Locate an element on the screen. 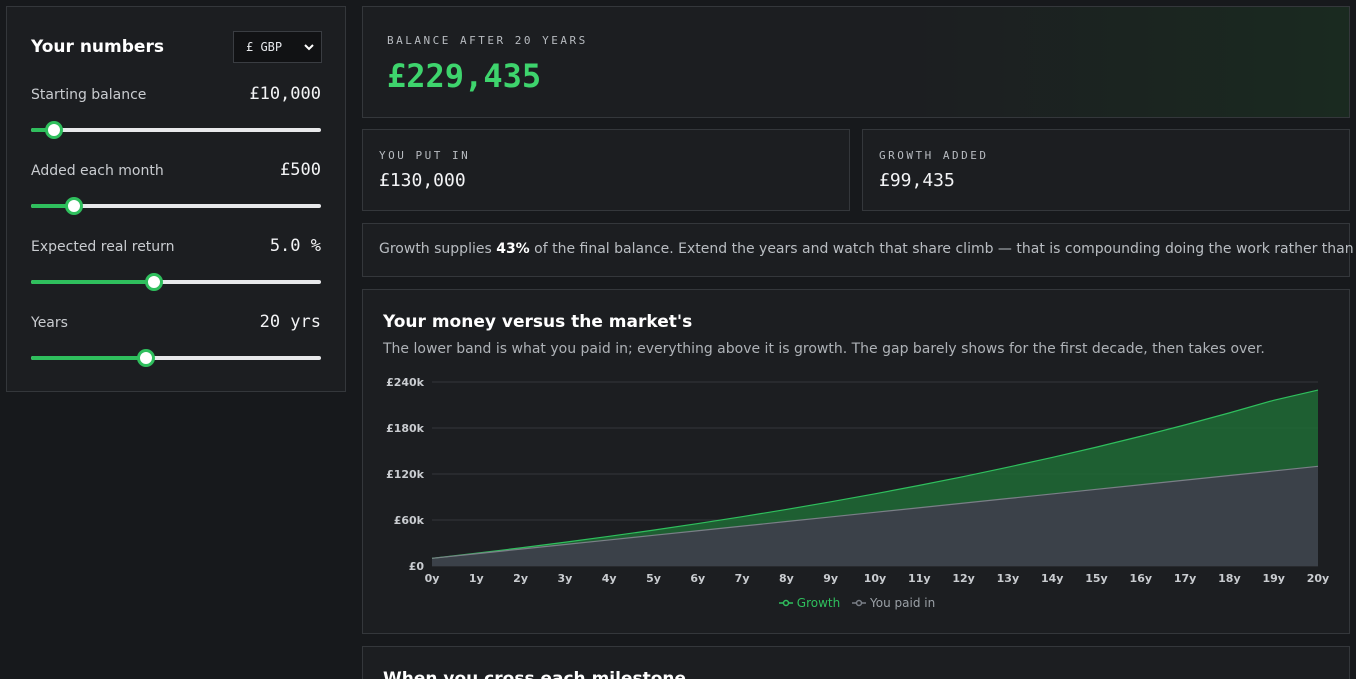 This screenshot has height=679, width=1356. starting-balance-slider is located at coordinates (176, 130).